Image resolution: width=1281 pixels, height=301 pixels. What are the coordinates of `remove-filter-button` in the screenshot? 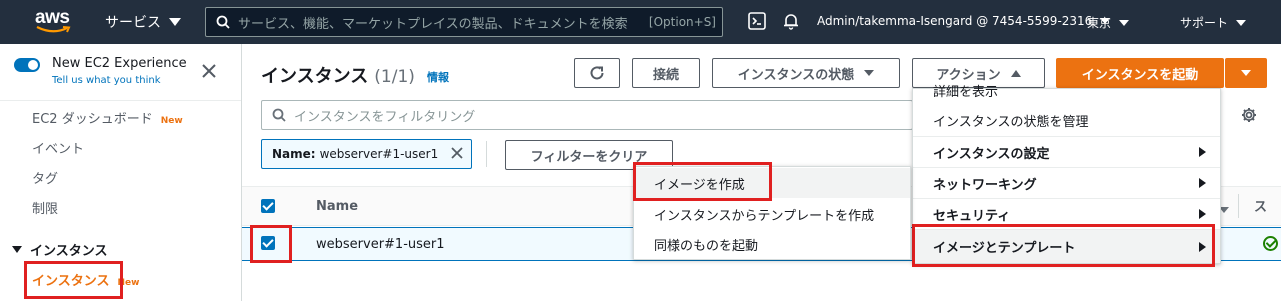 It's located at (457, 154).